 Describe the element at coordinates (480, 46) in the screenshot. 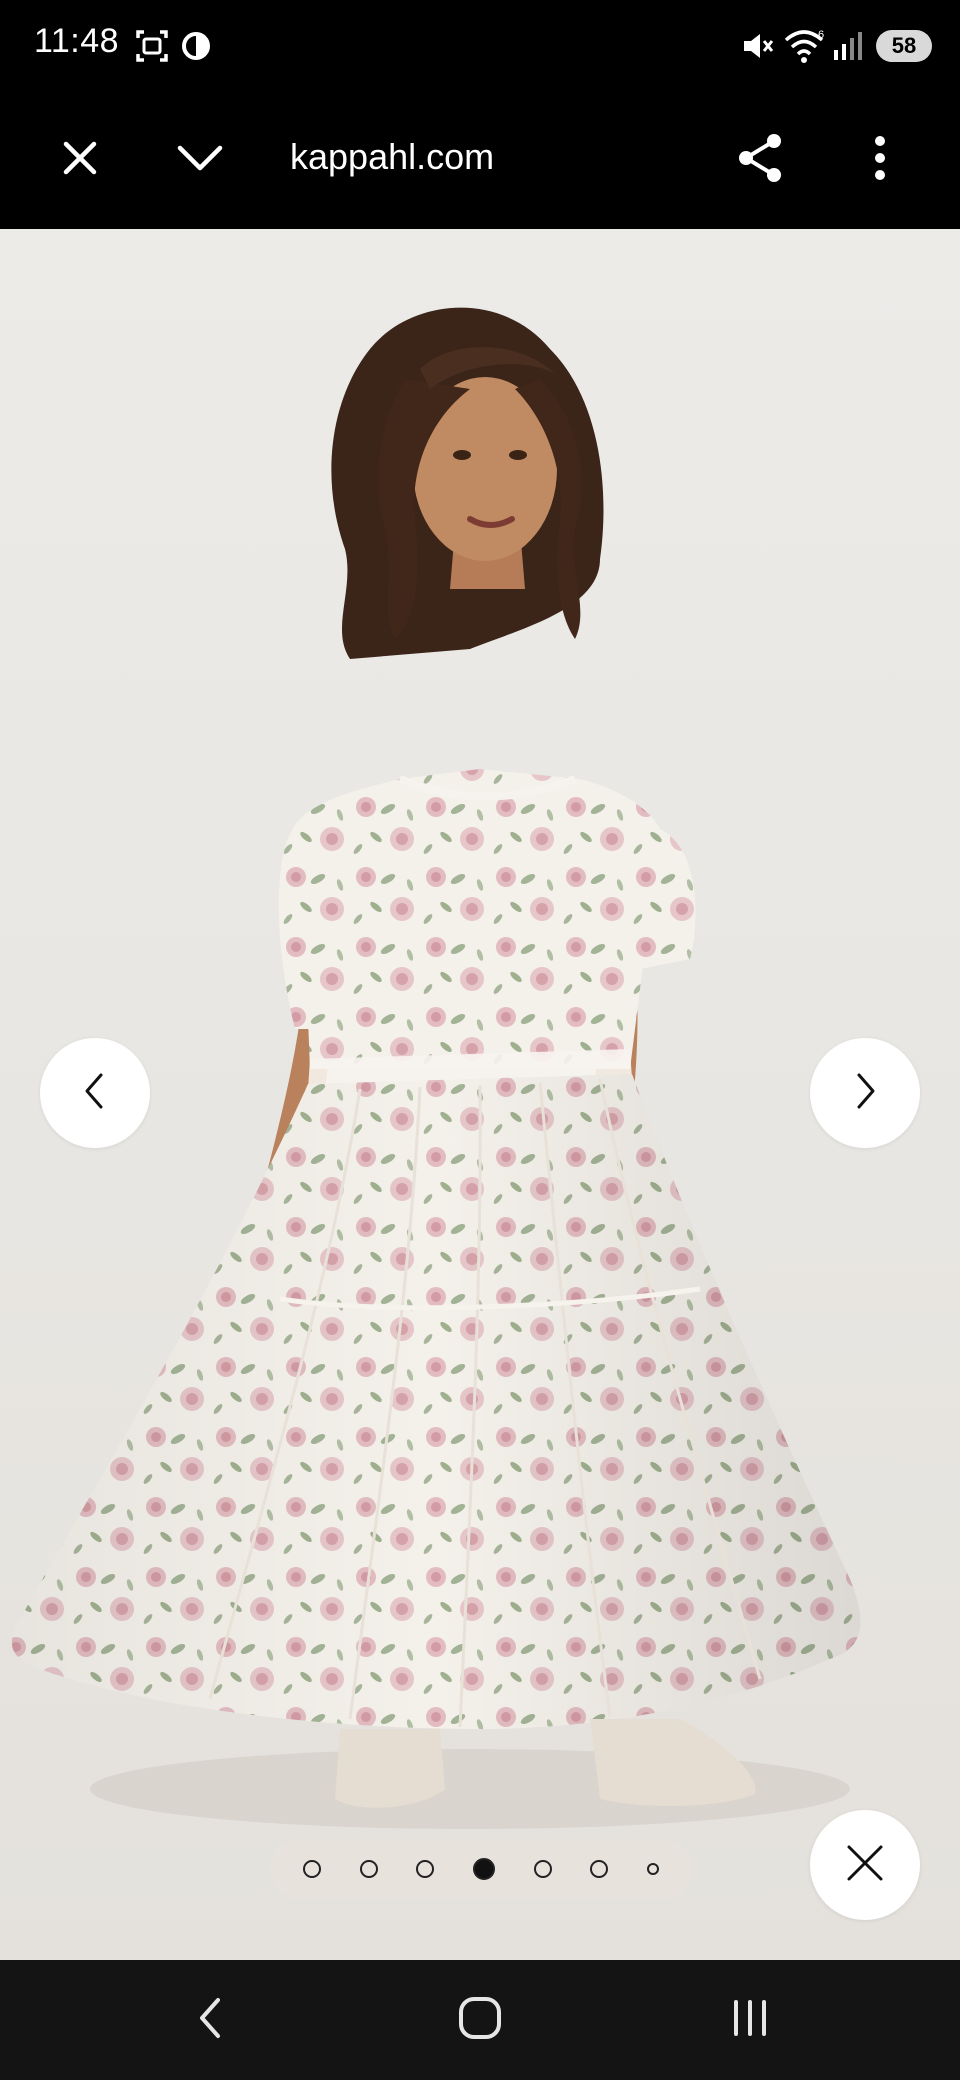

I see `status-bar: 11:48 6 58` at that location.